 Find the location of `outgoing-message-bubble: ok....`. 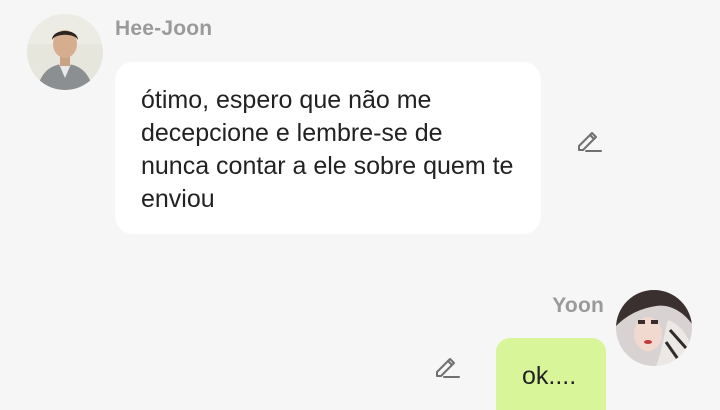

outgoing-message-bubble: ok.... is located at coordinates (551, 374).